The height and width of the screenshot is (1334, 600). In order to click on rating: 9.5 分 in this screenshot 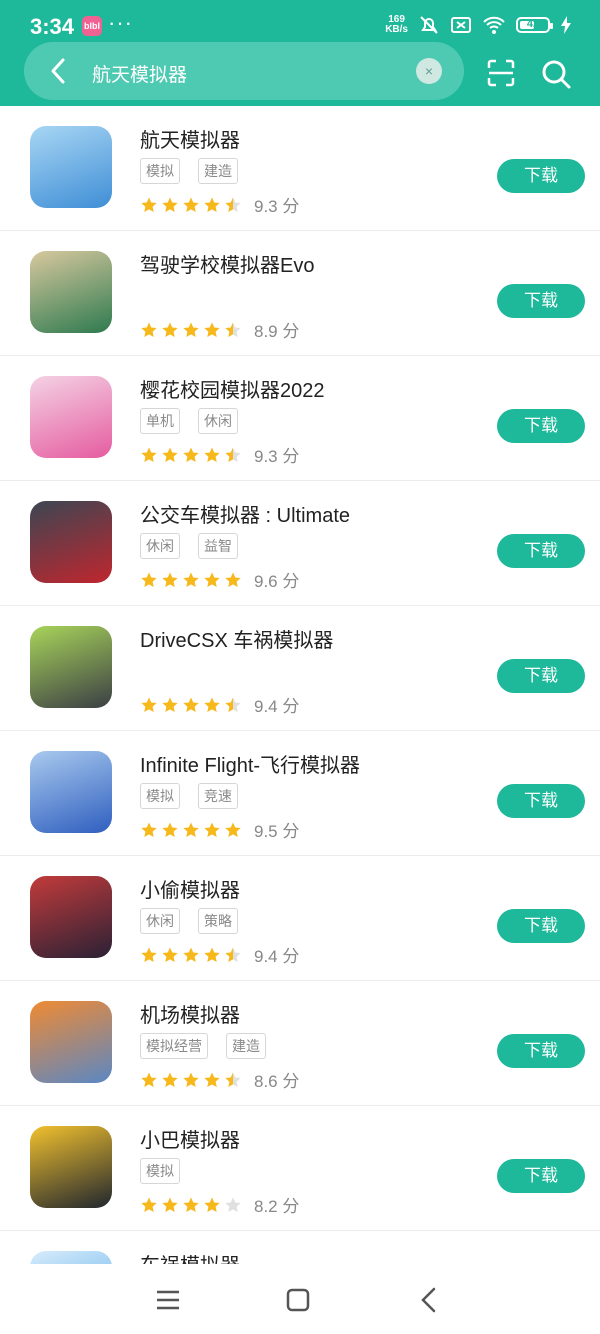, I will do `click(219, 829)`.